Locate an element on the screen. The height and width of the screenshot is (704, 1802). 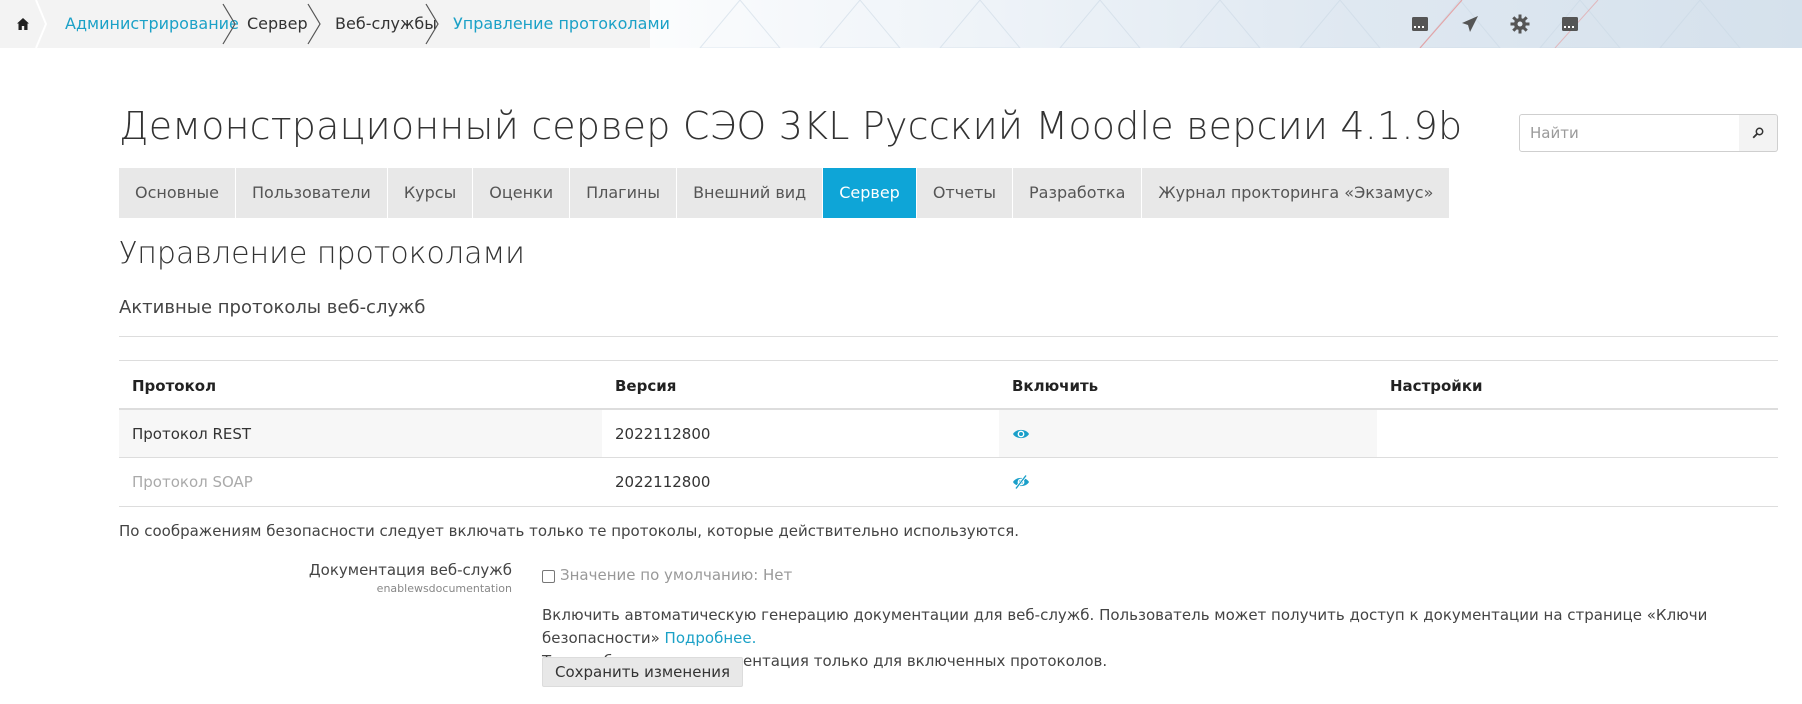
save-changes-button: Сохранить изменения is located at coordinates (643, 672).